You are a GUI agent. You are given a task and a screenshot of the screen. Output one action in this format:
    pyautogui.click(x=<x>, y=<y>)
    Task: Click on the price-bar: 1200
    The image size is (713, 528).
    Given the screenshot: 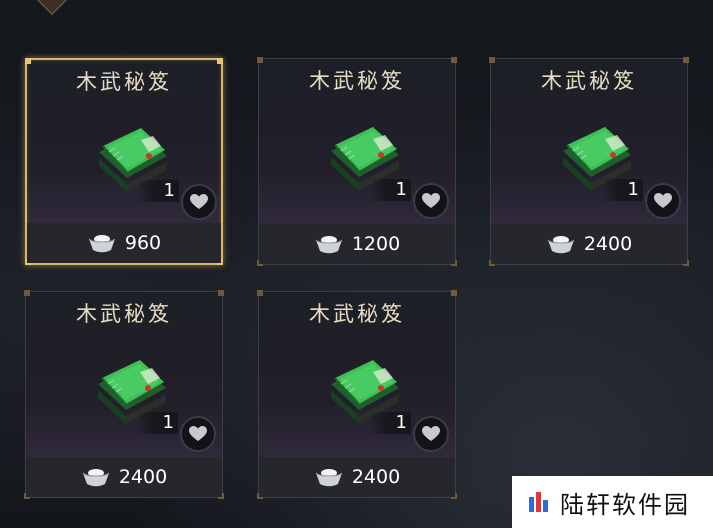 What is the action you would take?
    pyautogui.click(x=357, y=244)
    